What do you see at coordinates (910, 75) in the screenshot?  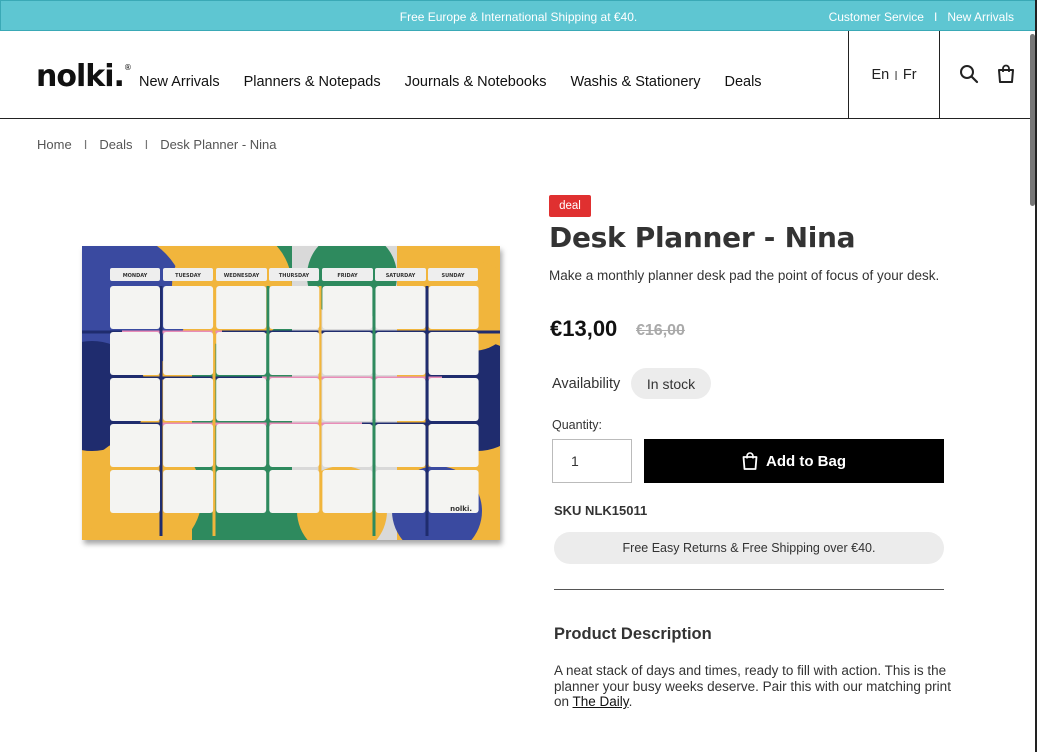 I see `lang-fr: Fr` at bounding box center [910, 75].